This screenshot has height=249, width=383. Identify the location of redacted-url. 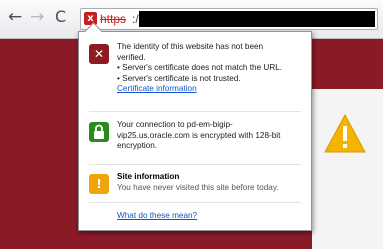
(257, 19).